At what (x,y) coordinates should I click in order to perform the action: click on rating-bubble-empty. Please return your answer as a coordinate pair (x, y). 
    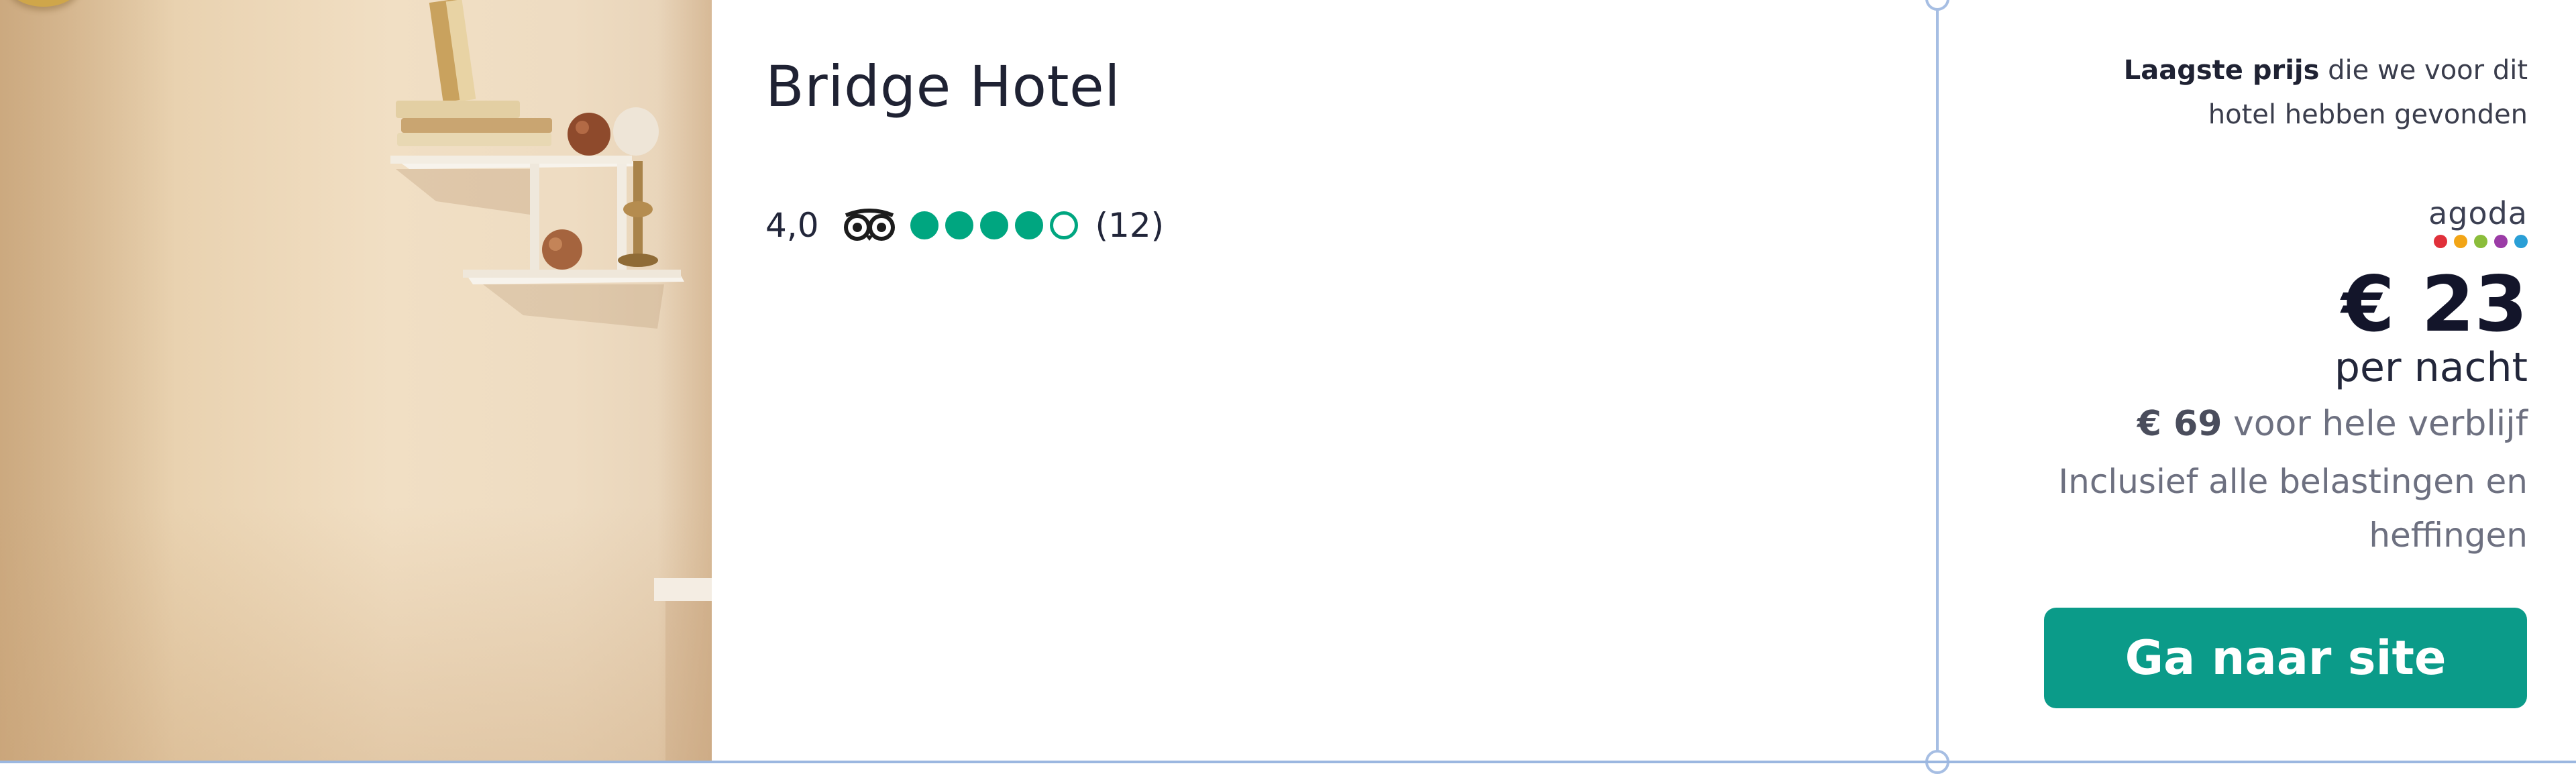
    Looking at the image, I should click on (1063, 225).